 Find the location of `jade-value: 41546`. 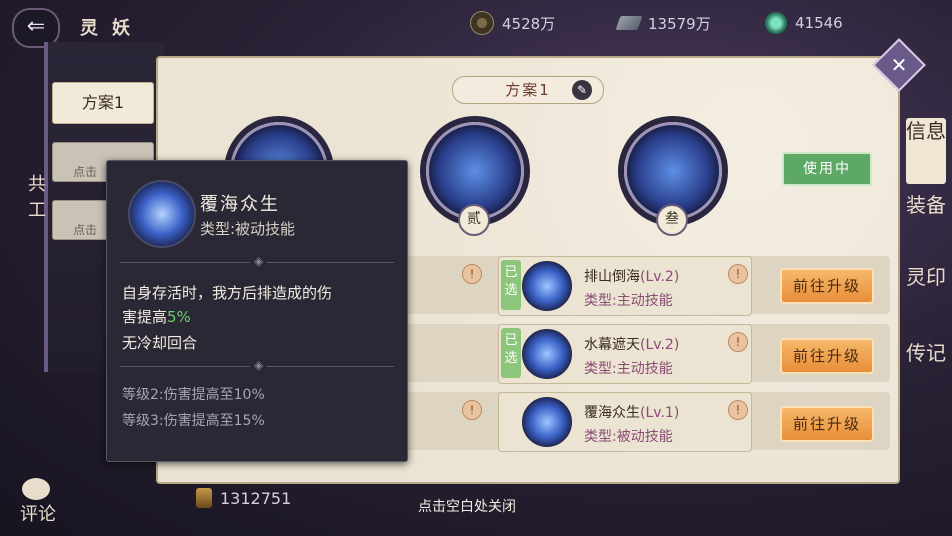

jade-value: 41546 is located at coordinates (819, 23).